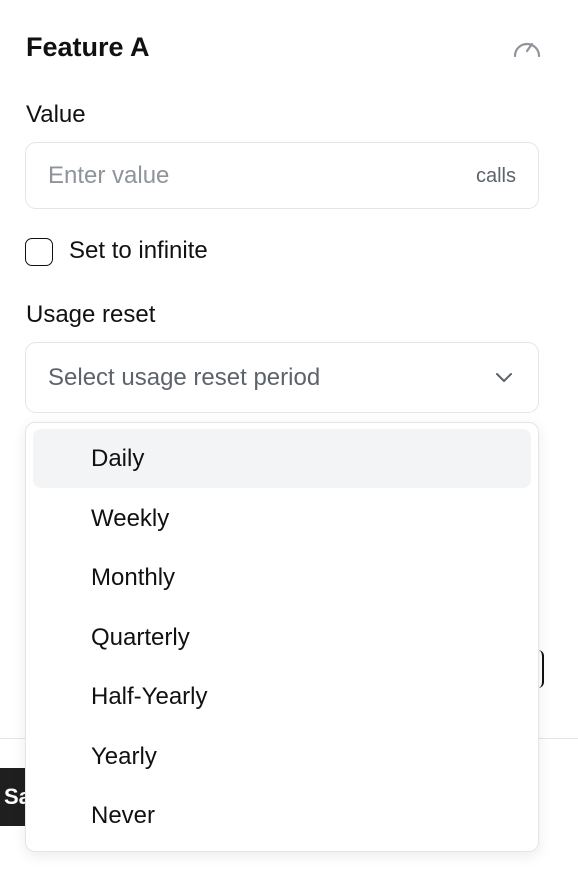 The image size is (578, 882). Describe the element at coordinates (56, 114) in the screenshot. I see `value-label: Value` at that location.